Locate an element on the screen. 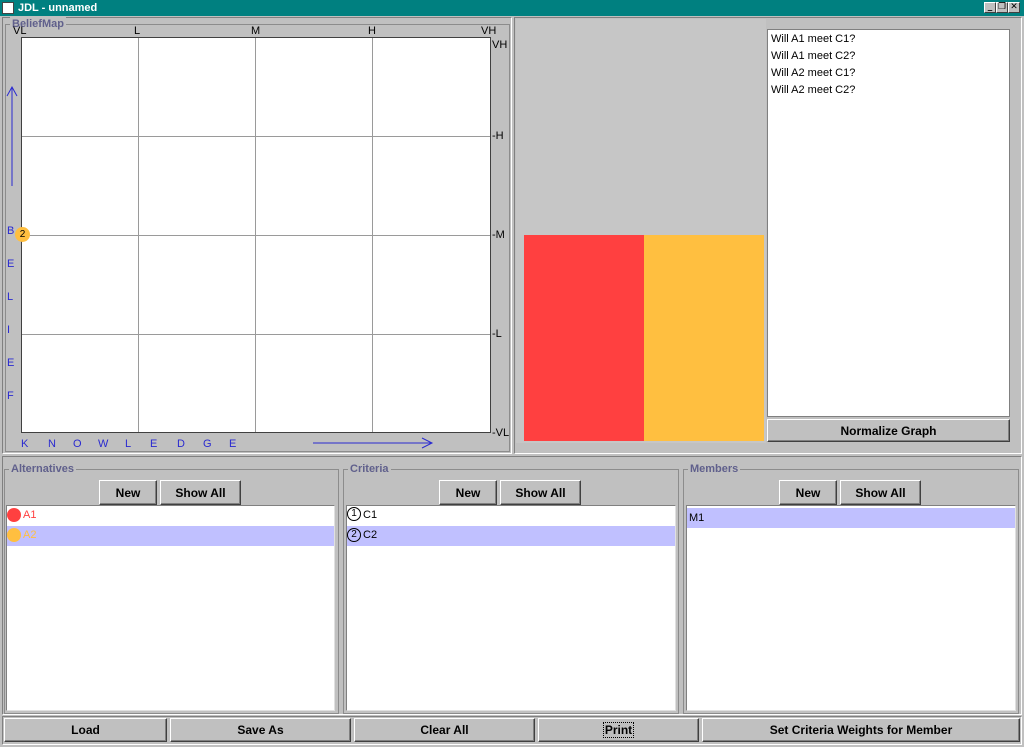  new-alternative-button: New is located at coordinates (128, 492).